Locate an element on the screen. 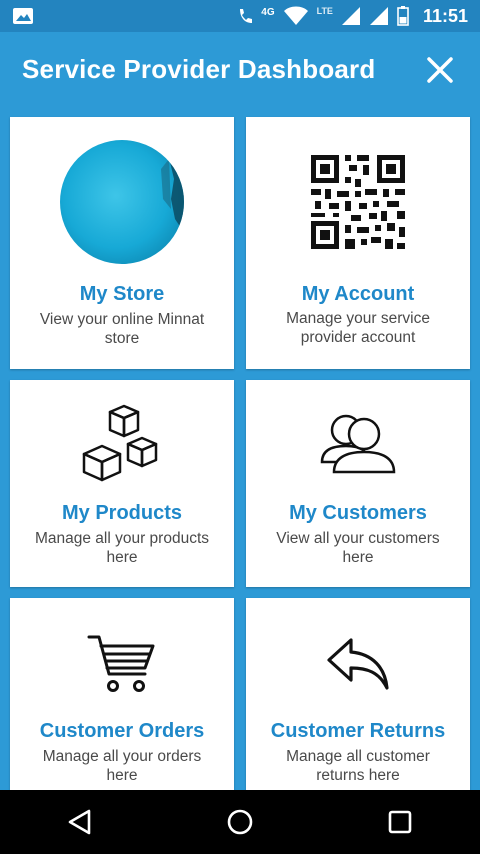  card-title: Customer Returns is located at coordinates (358, 731).